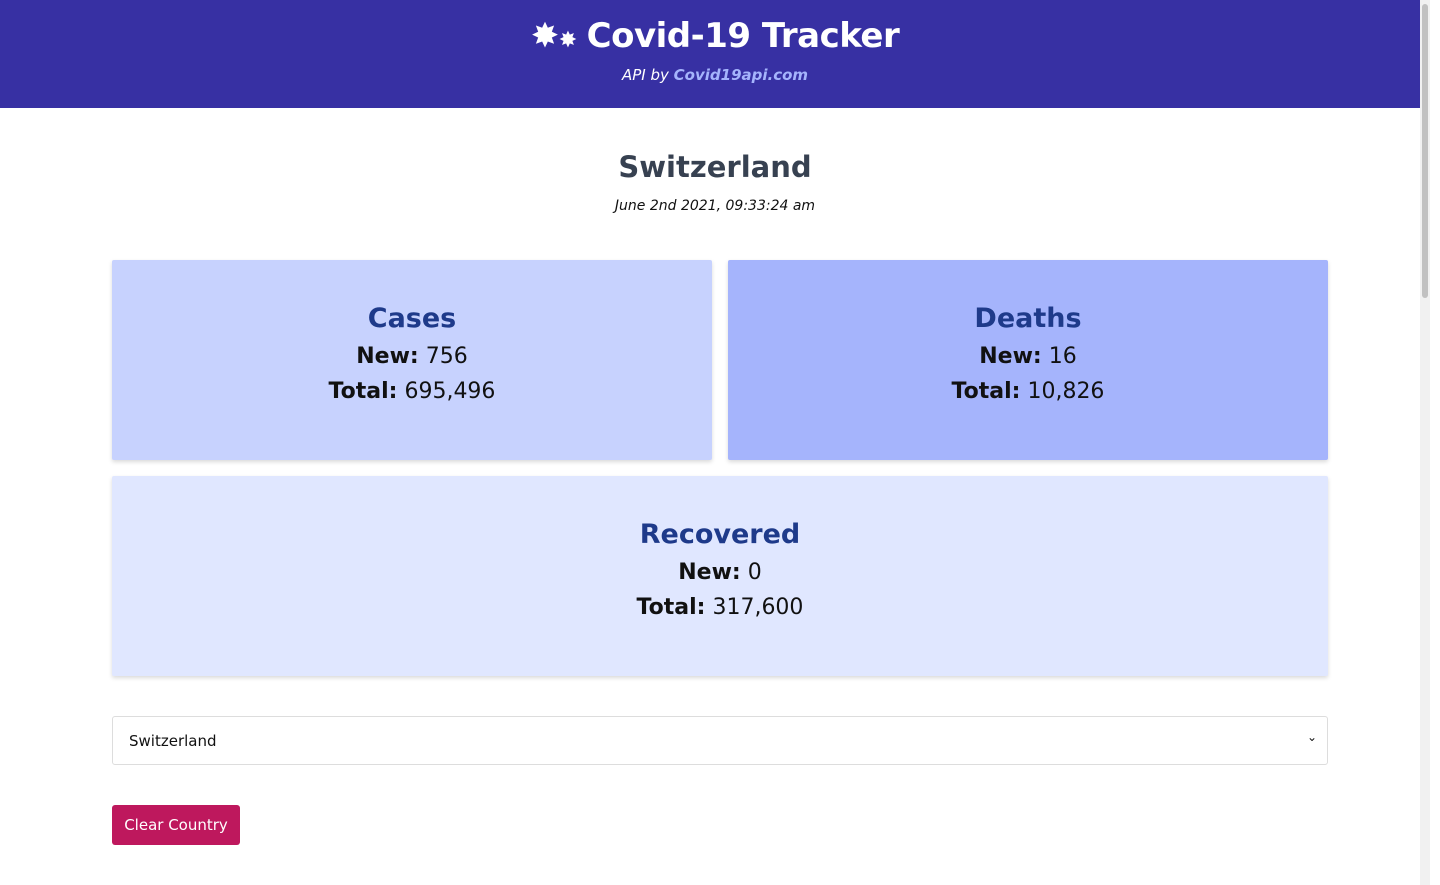  Describe the element at coordinates (1425, 442) in the screenshot. I see `scrollbar` at that location.